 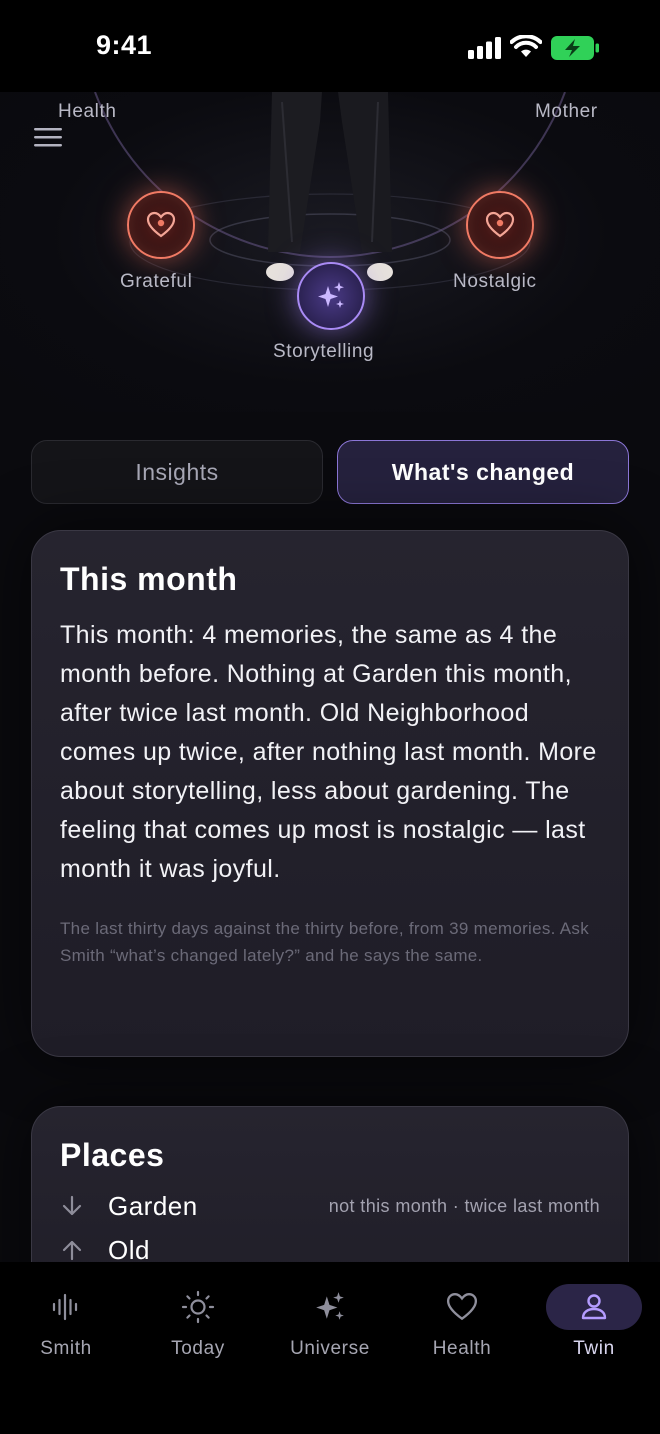 I want to click on emotion-node-nostalgic, so click(x=500, y=225).